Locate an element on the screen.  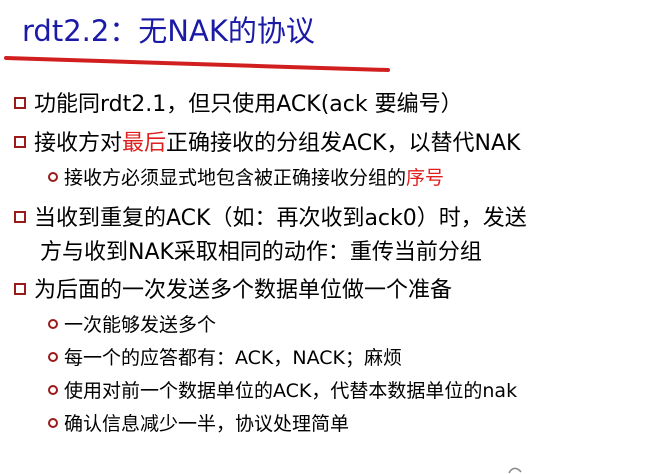
bullet-text: 接收方对 is located at coordinates (78, 143).